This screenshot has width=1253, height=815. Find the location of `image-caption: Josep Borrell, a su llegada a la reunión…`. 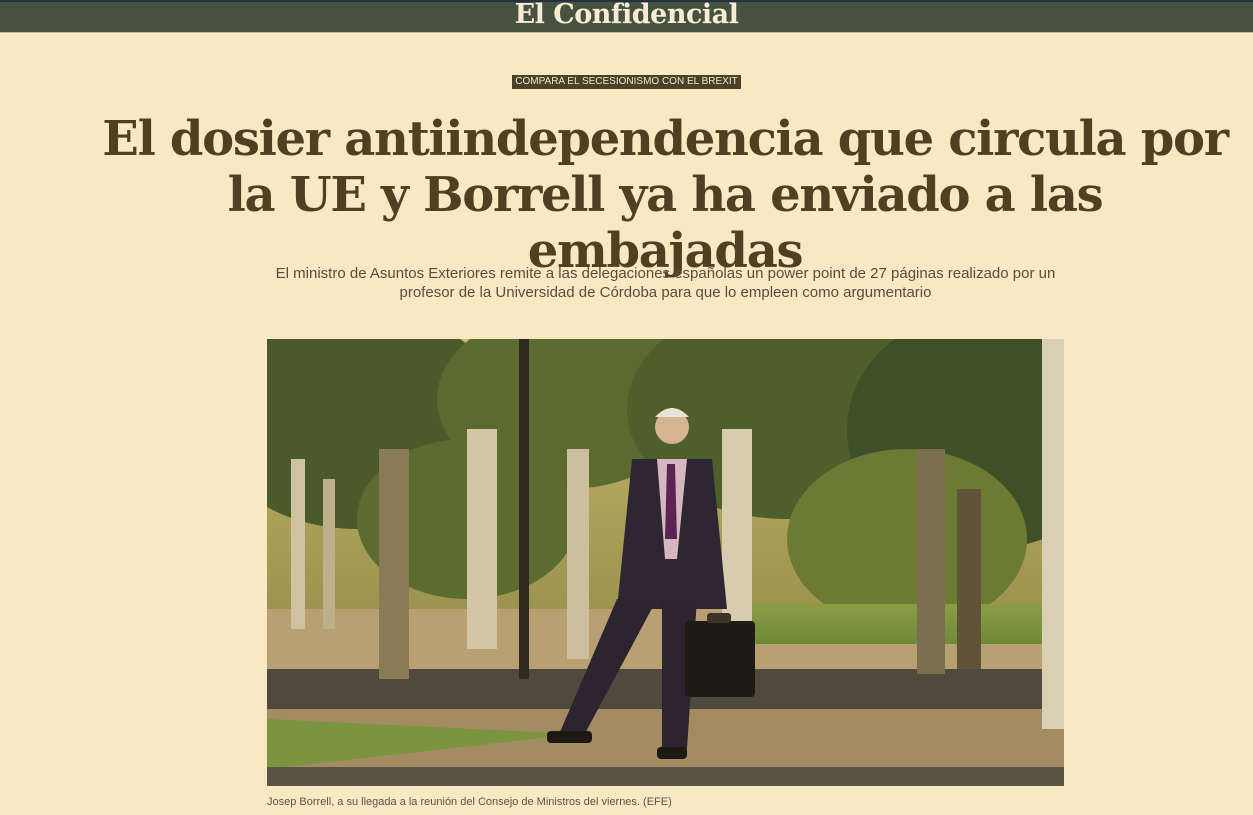

image-caption: Josep Borrell, a su llegada a la reunión… is located at coordinates (469, 802).